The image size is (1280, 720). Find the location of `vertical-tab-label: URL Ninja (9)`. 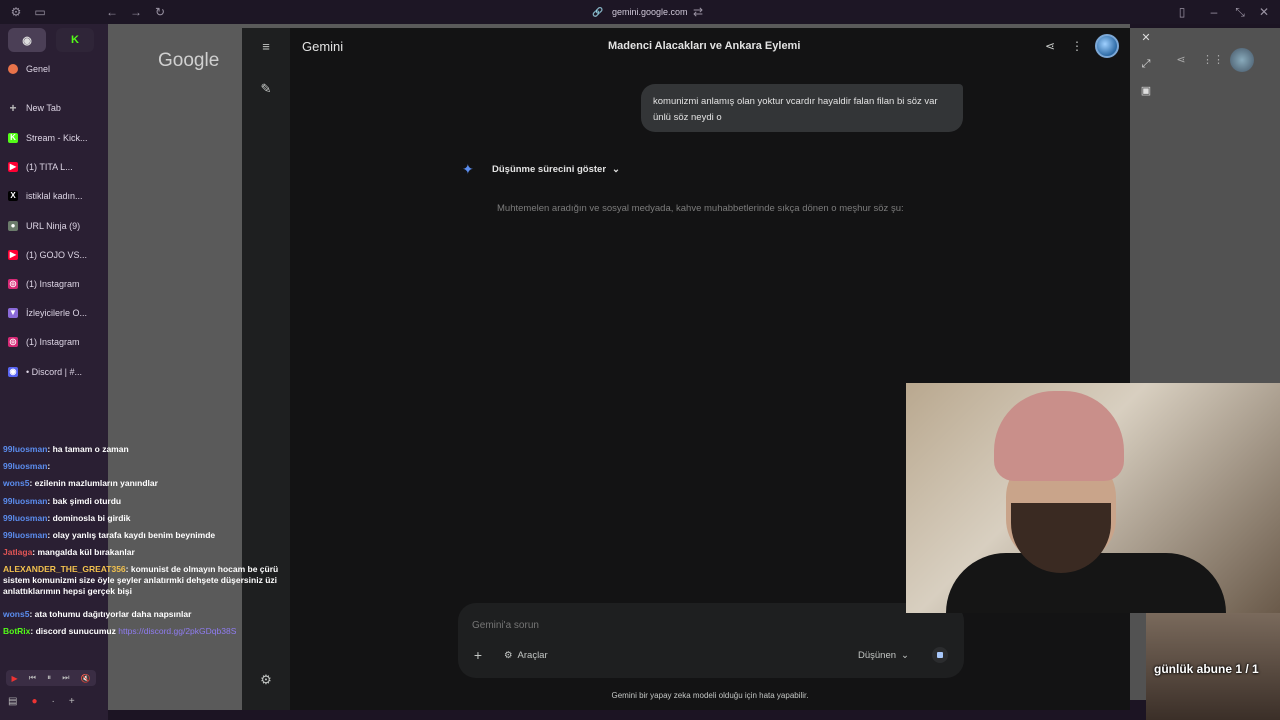

vertical-tab-label: URL Ninja (9) is located at coordinates (53, 225).